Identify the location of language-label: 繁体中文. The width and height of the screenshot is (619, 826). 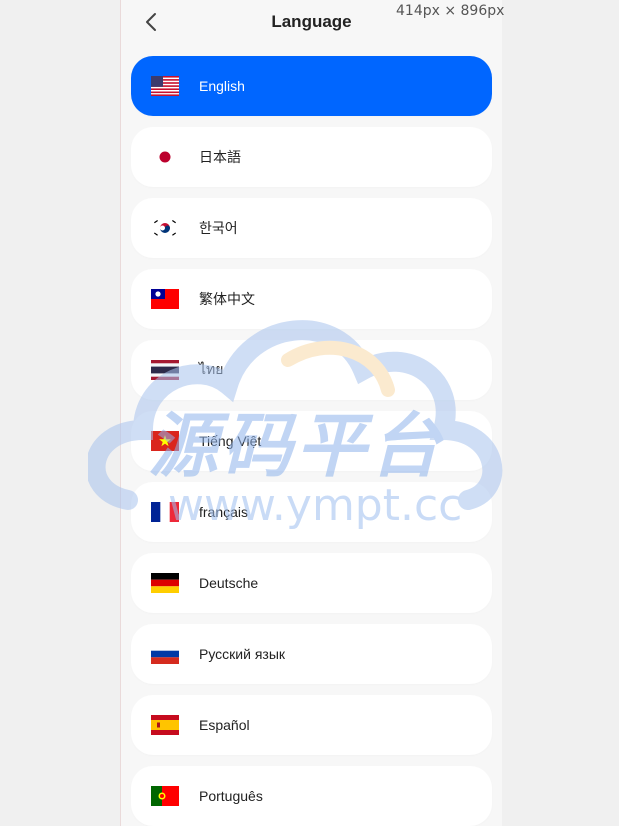
(227, 299).